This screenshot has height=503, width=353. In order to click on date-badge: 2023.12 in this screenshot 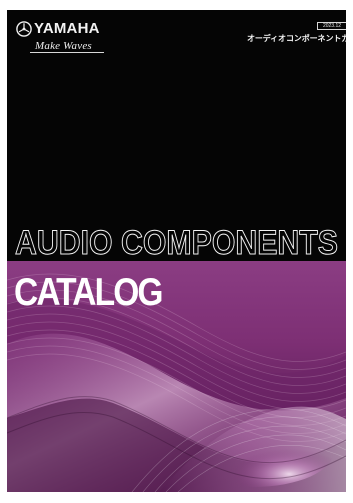, I will do `click(331, 26)`.